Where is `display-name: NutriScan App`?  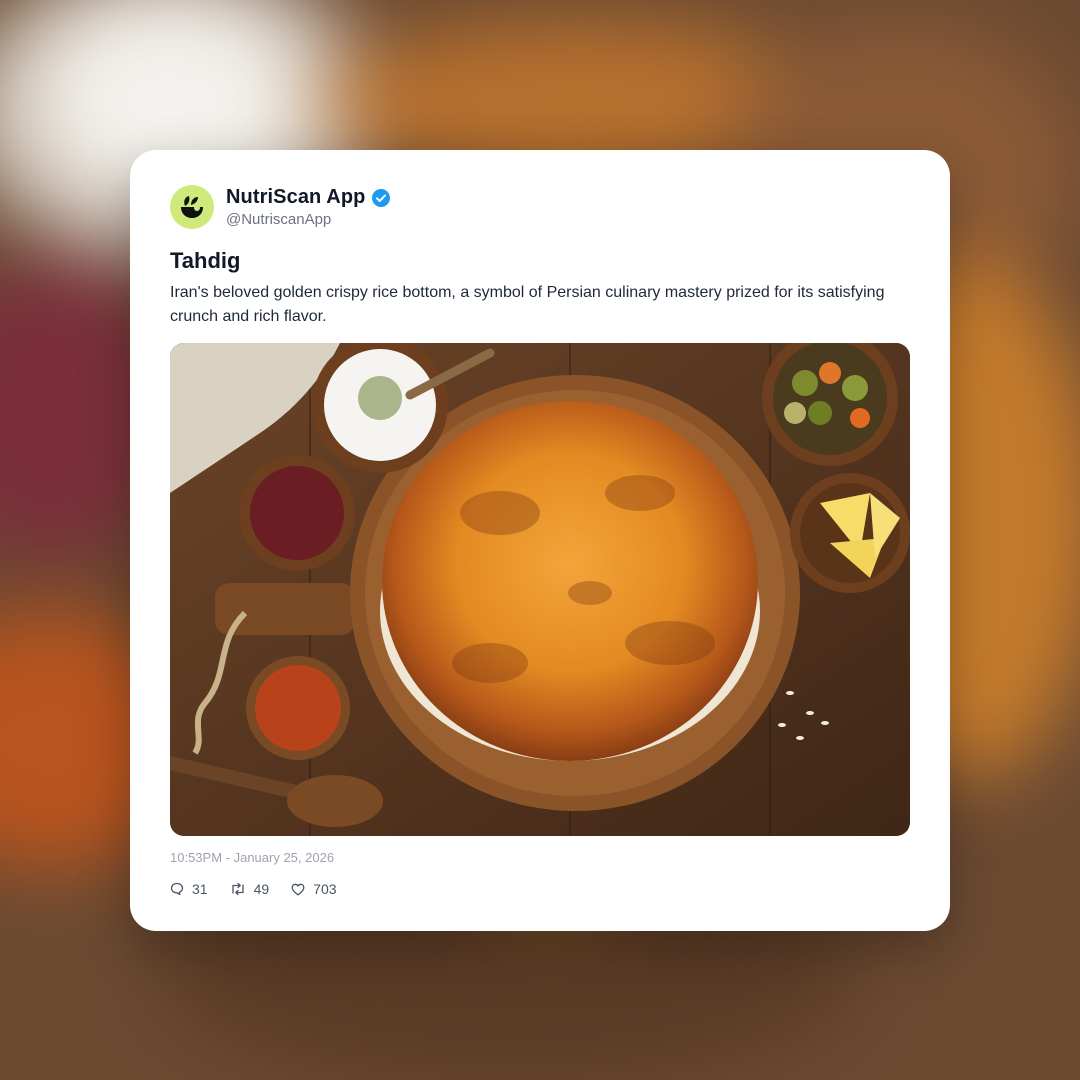 display-name: NutriScan App is located at coordinates (295, 197).